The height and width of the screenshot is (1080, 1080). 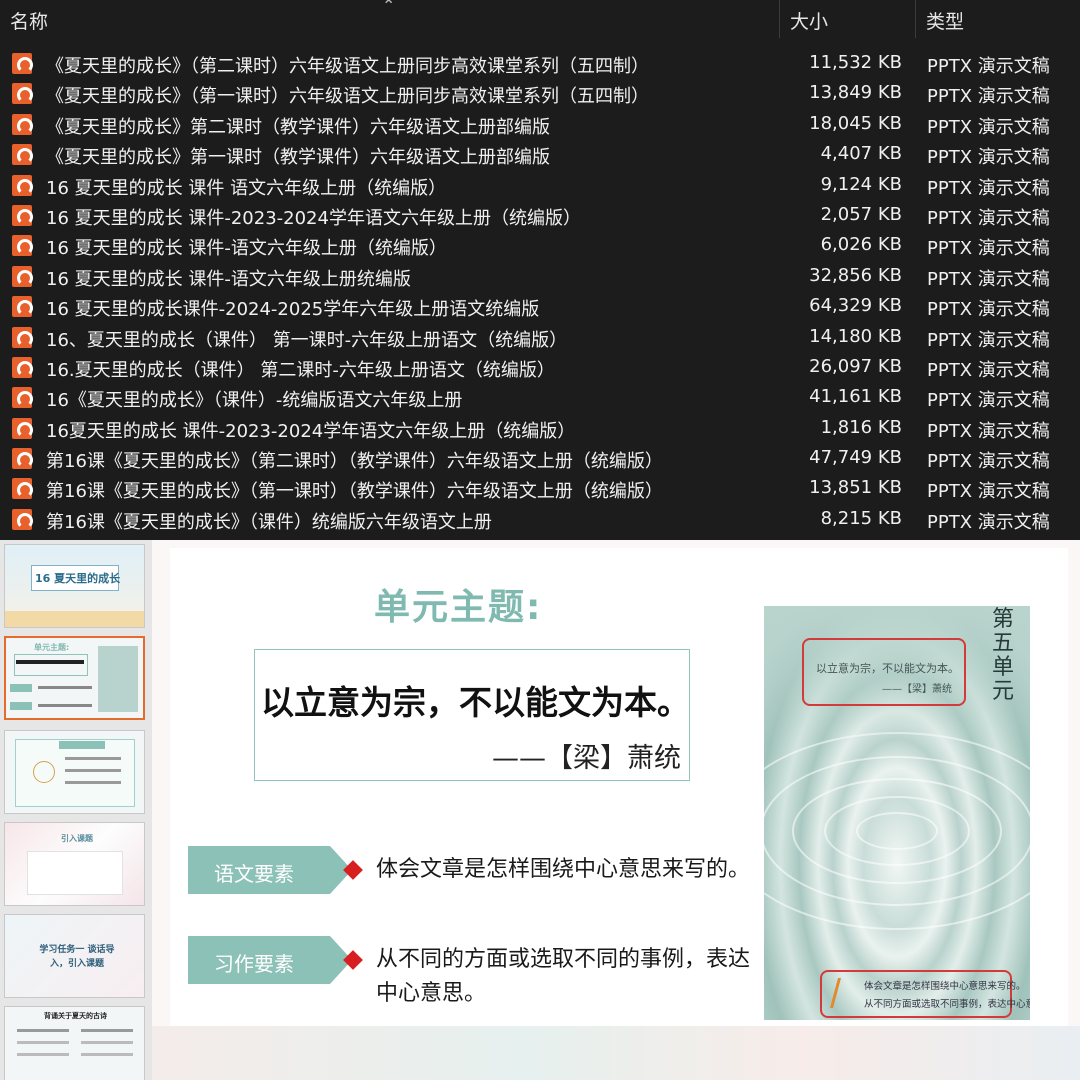 I want to click on thumbnail-title: 学习任务一 谈话导入，引入课题, so click(x=77, y=957).